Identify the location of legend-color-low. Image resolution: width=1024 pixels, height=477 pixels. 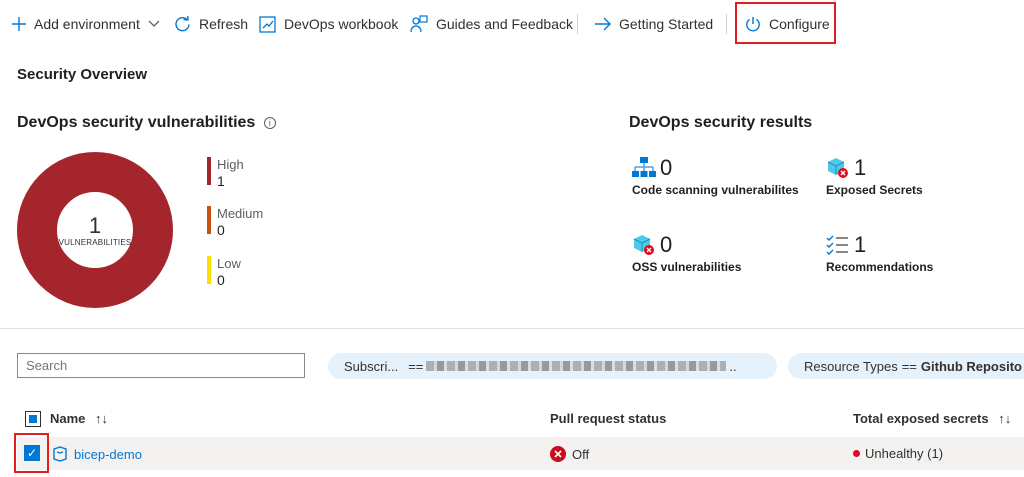
(209, 270).